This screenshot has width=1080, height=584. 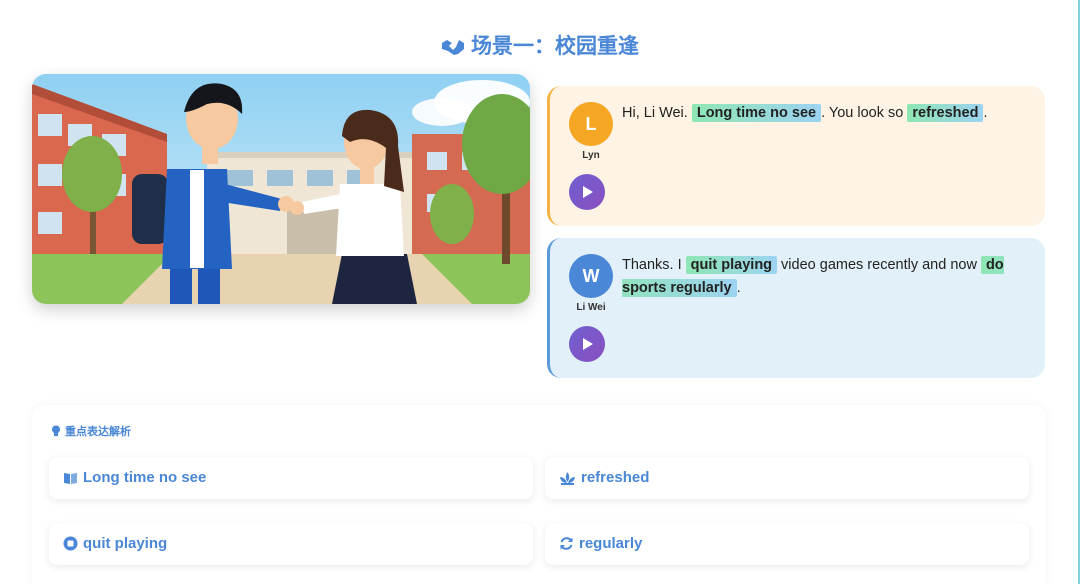 I want to click on book-icon, so click(x=70, y=481).